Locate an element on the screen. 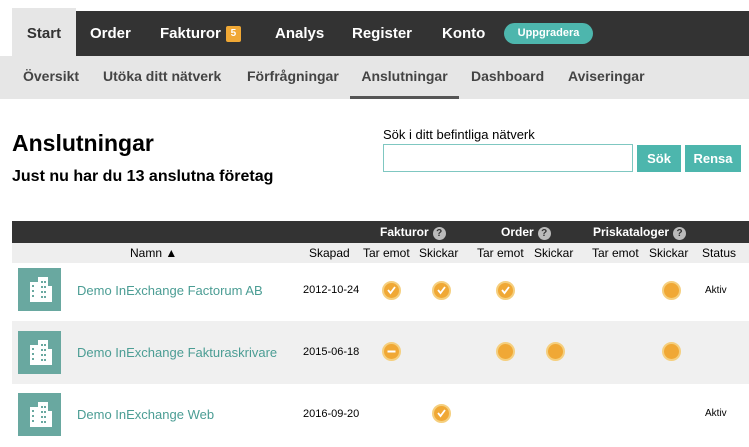 The image size is (749, 447). column-name-sort: Namn ▲ is located at coordinates (153, 253).